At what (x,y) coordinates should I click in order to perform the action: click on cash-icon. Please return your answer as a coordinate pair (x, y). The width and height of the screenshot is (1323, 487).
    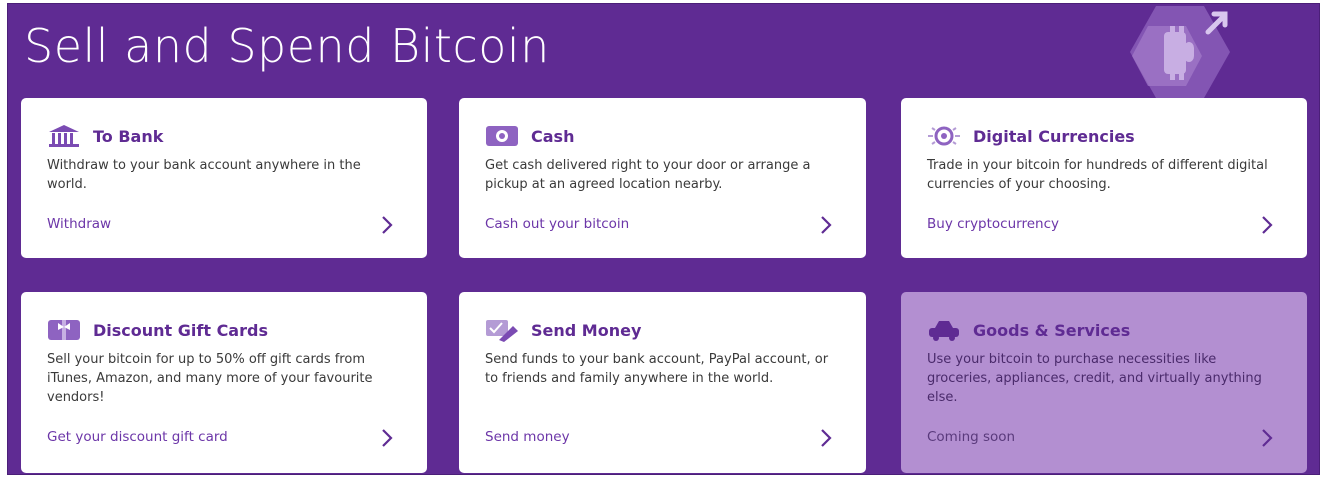
    Looking at the image, I should click on (502, 136).